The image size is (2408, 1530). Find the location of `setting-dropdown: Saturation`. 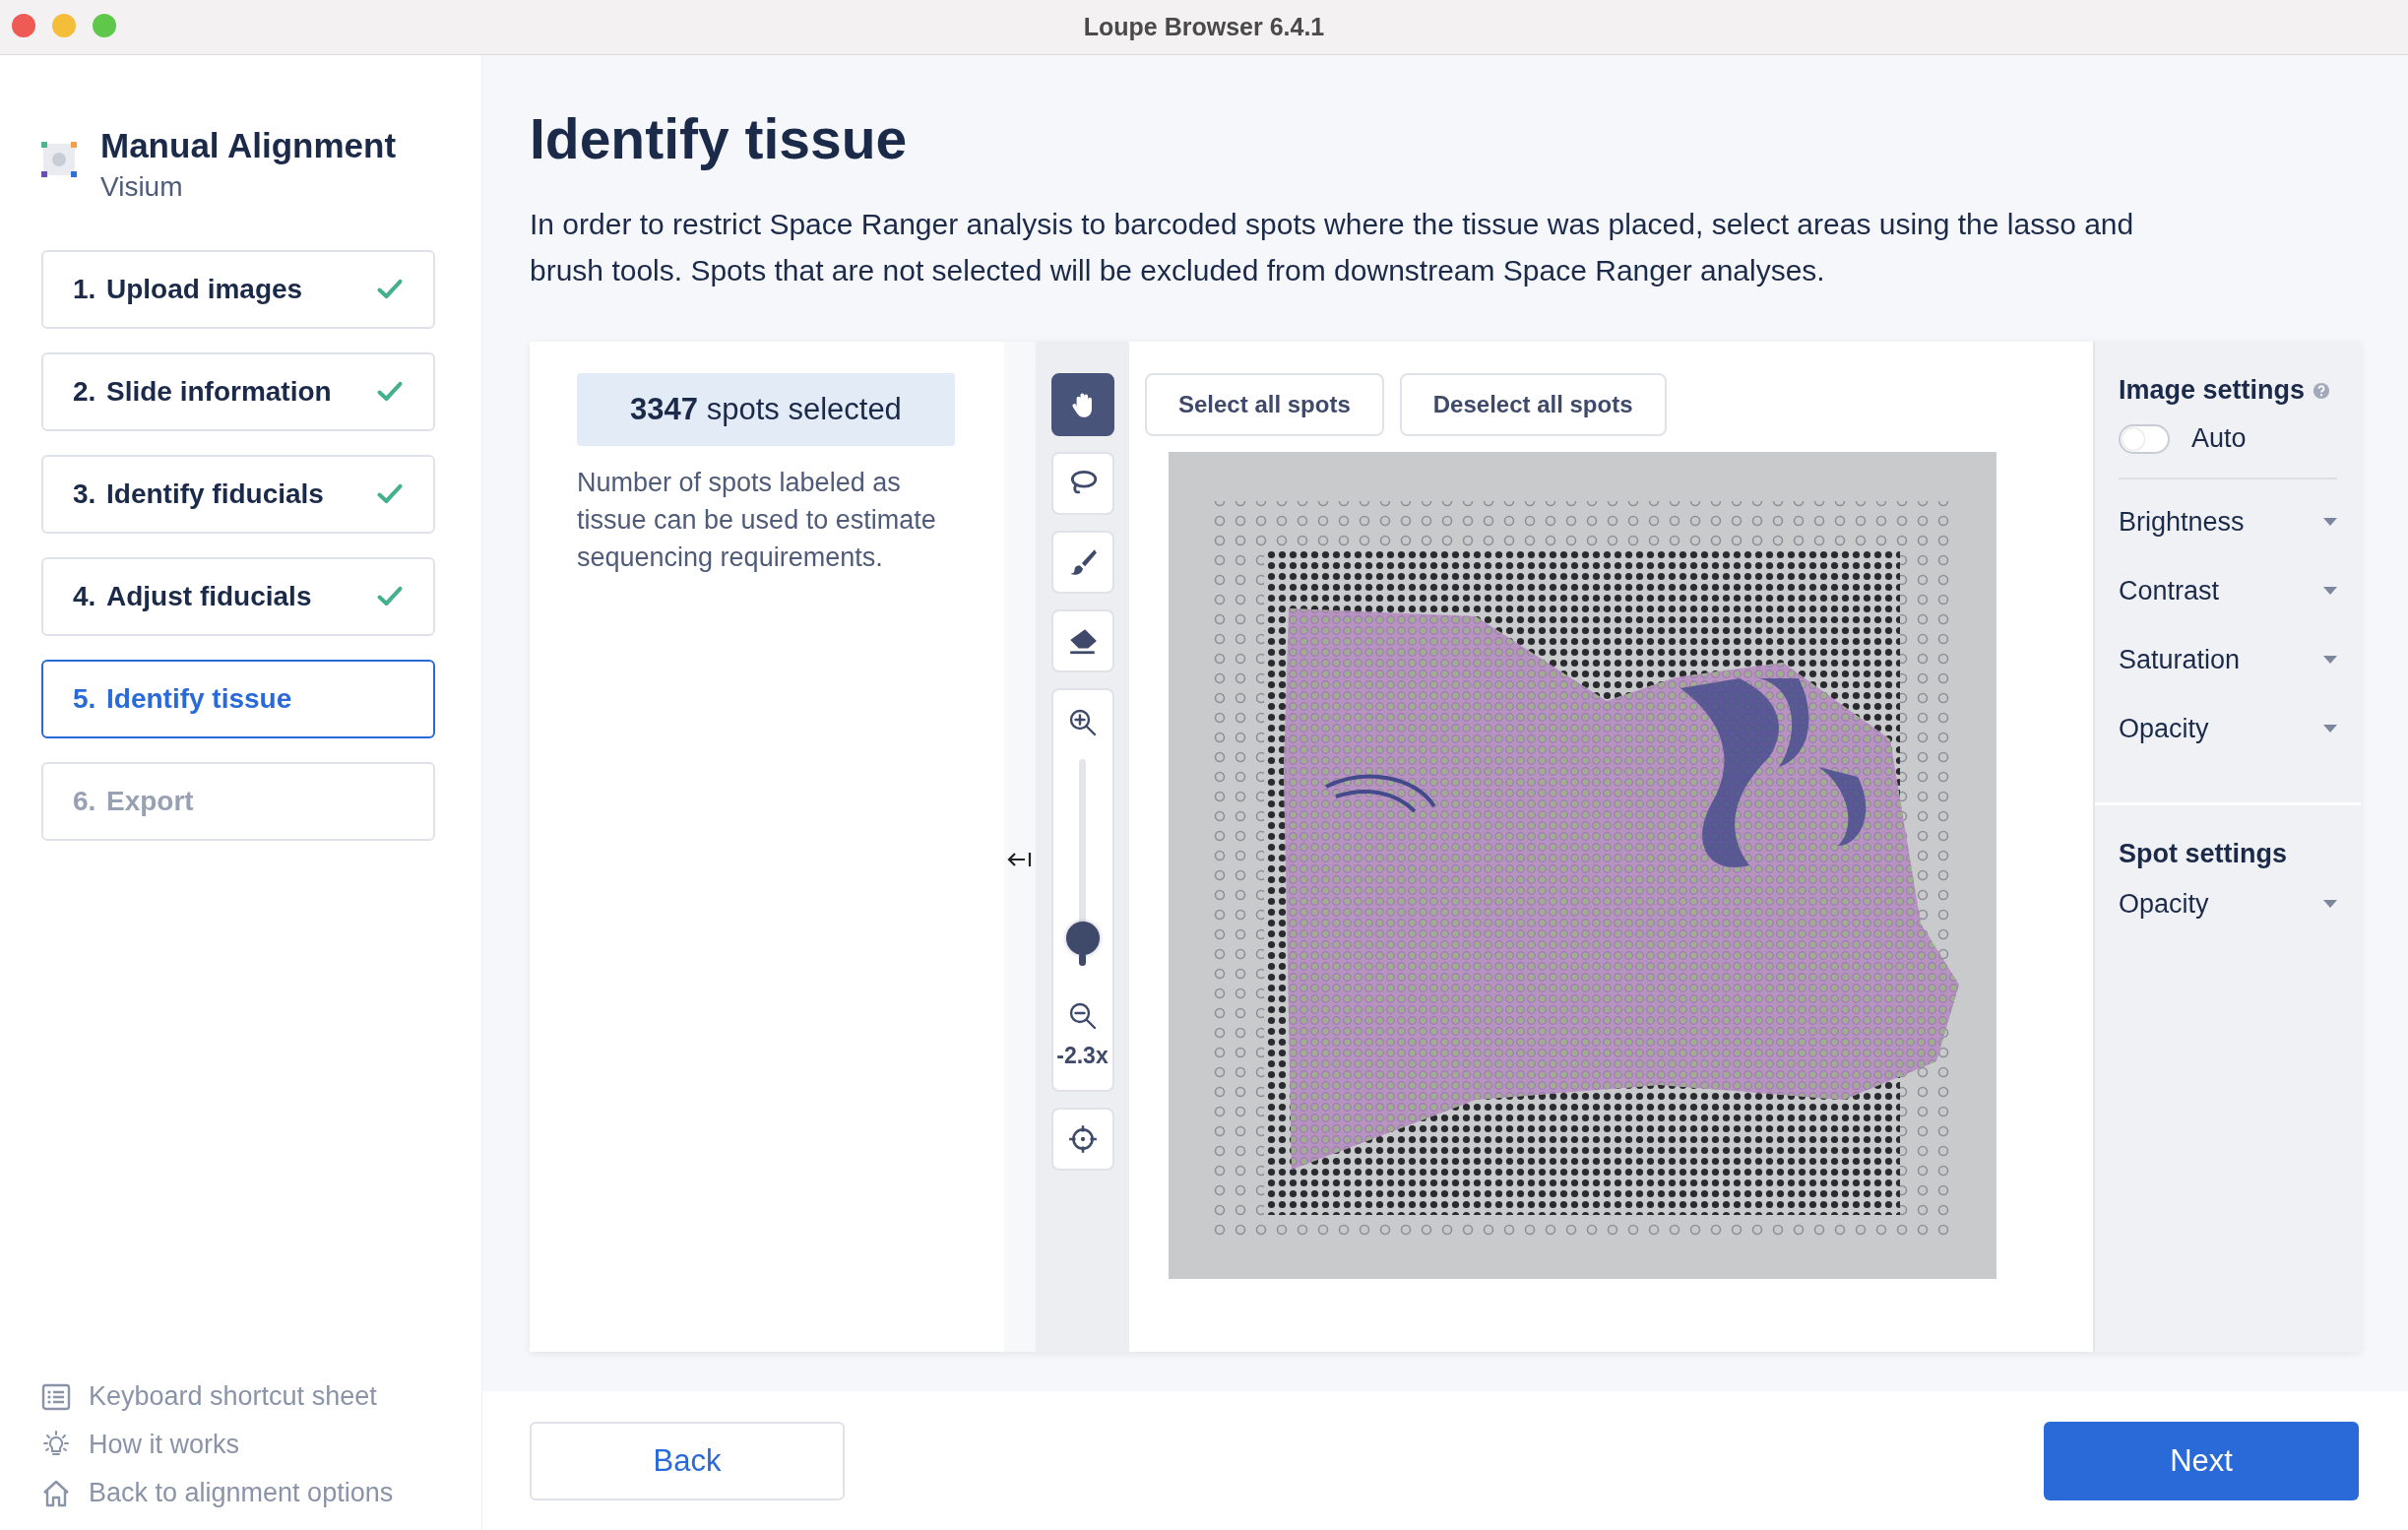

setting-dropdown: Saturation is located at coordinates (2228, 659).